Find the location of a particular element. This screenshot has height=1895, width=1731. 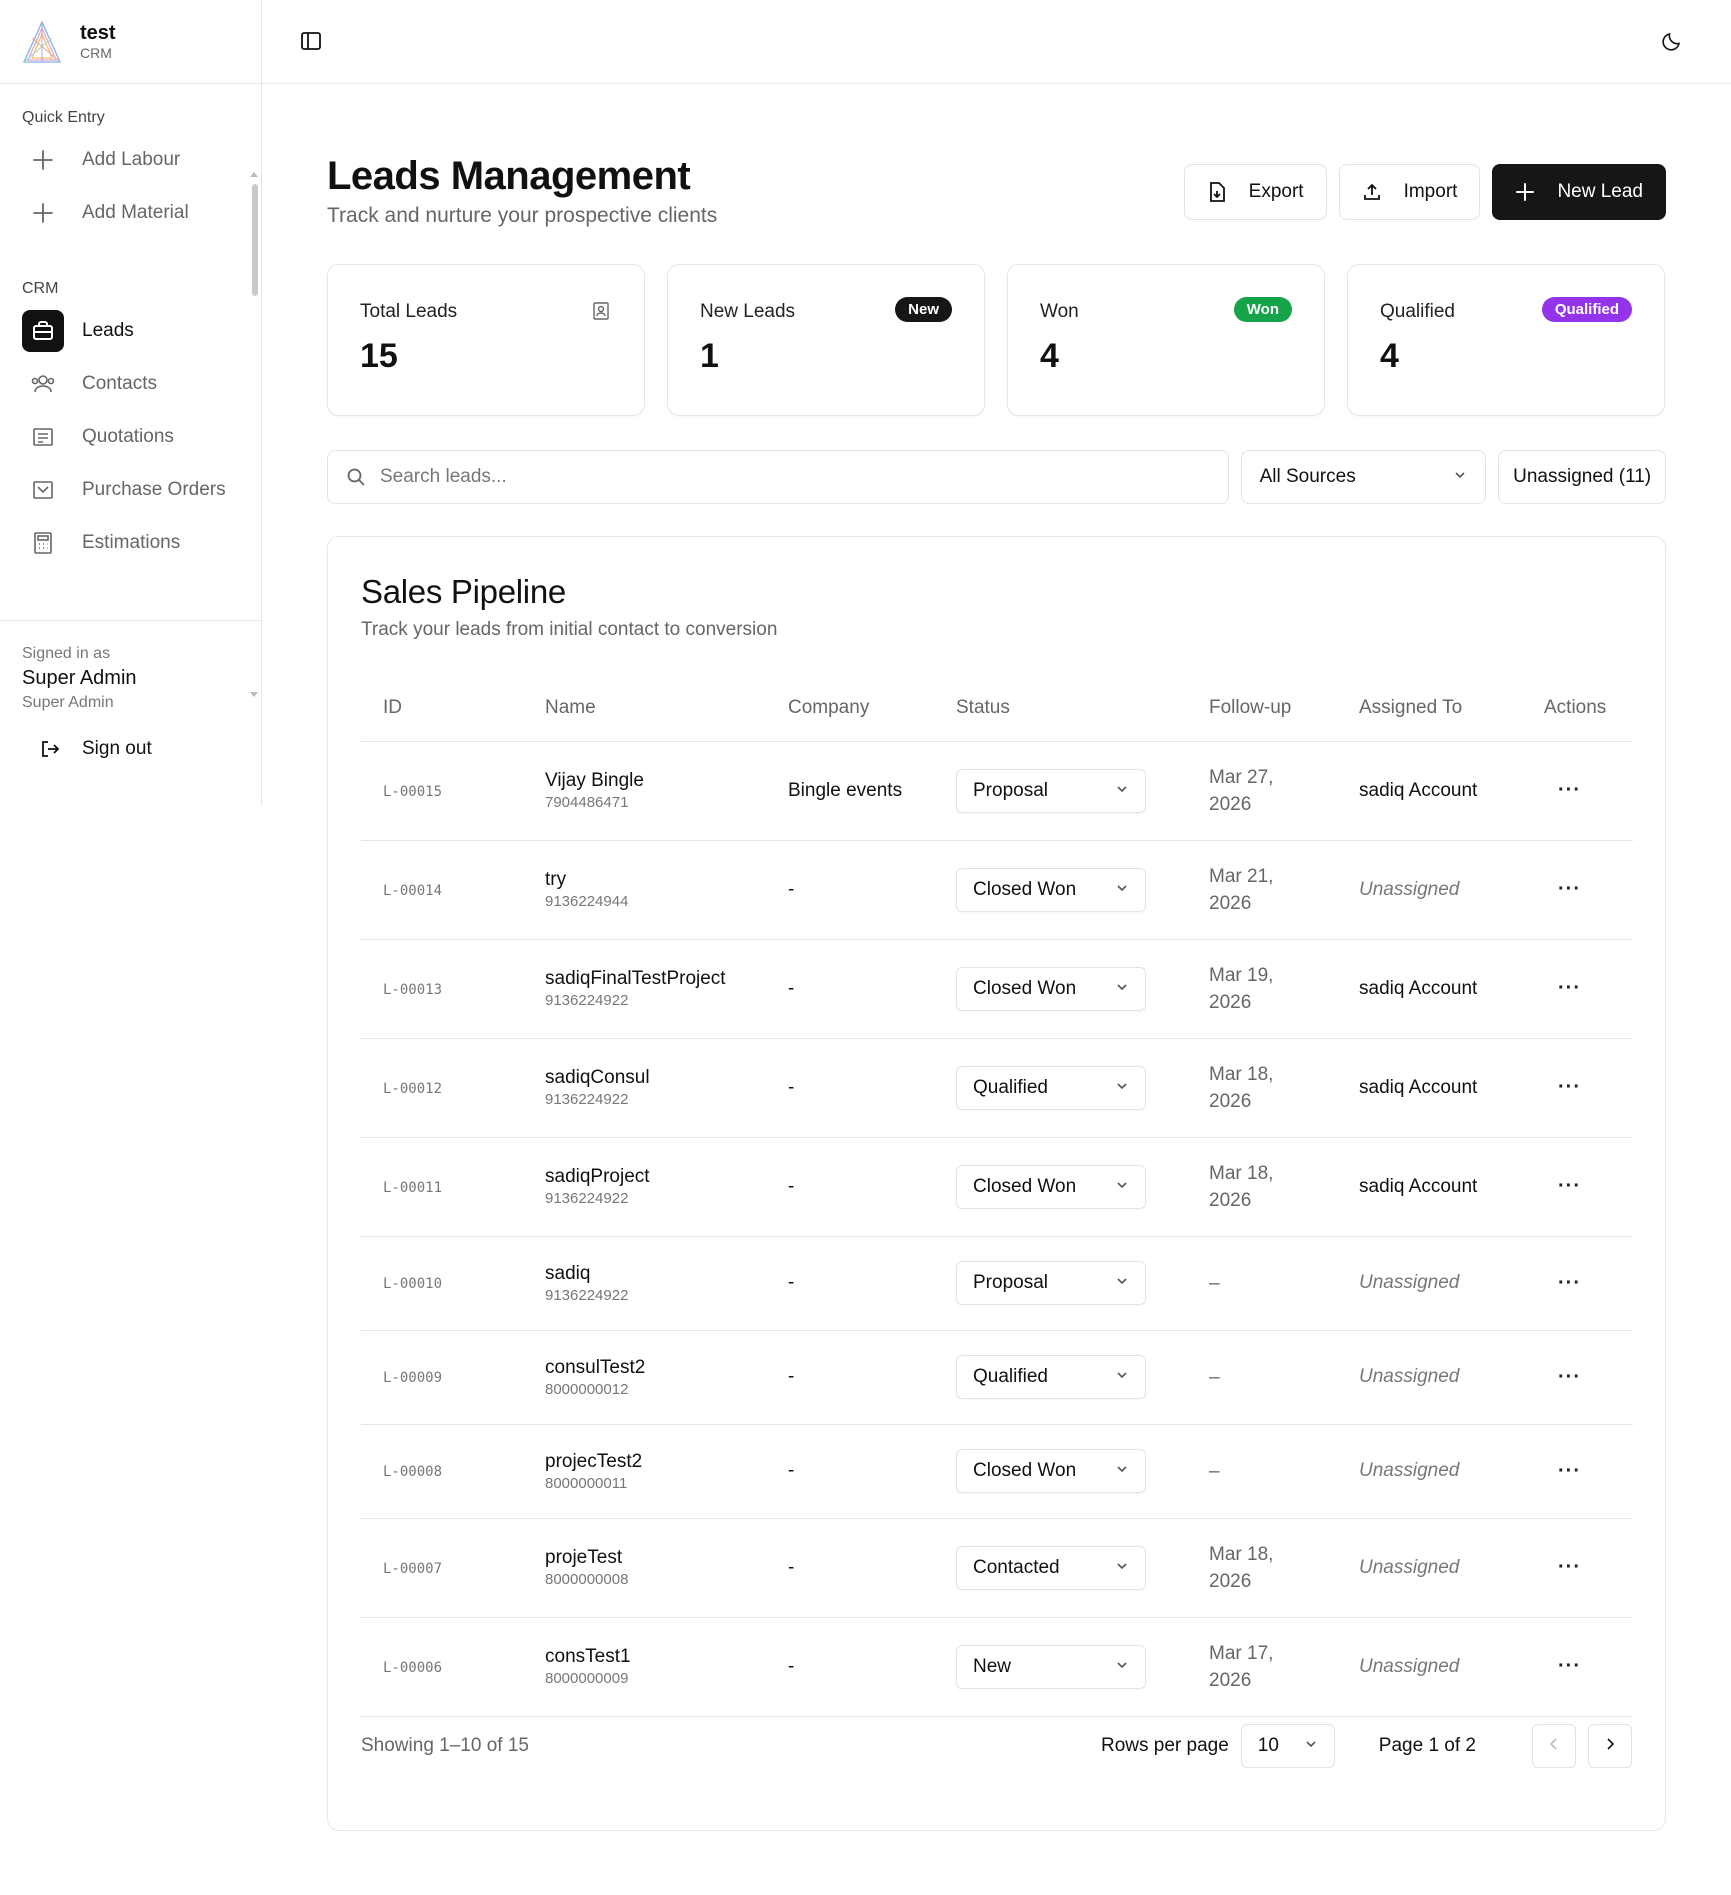

sidebar-item-leads: Leads is located at coordinates (134, 331).